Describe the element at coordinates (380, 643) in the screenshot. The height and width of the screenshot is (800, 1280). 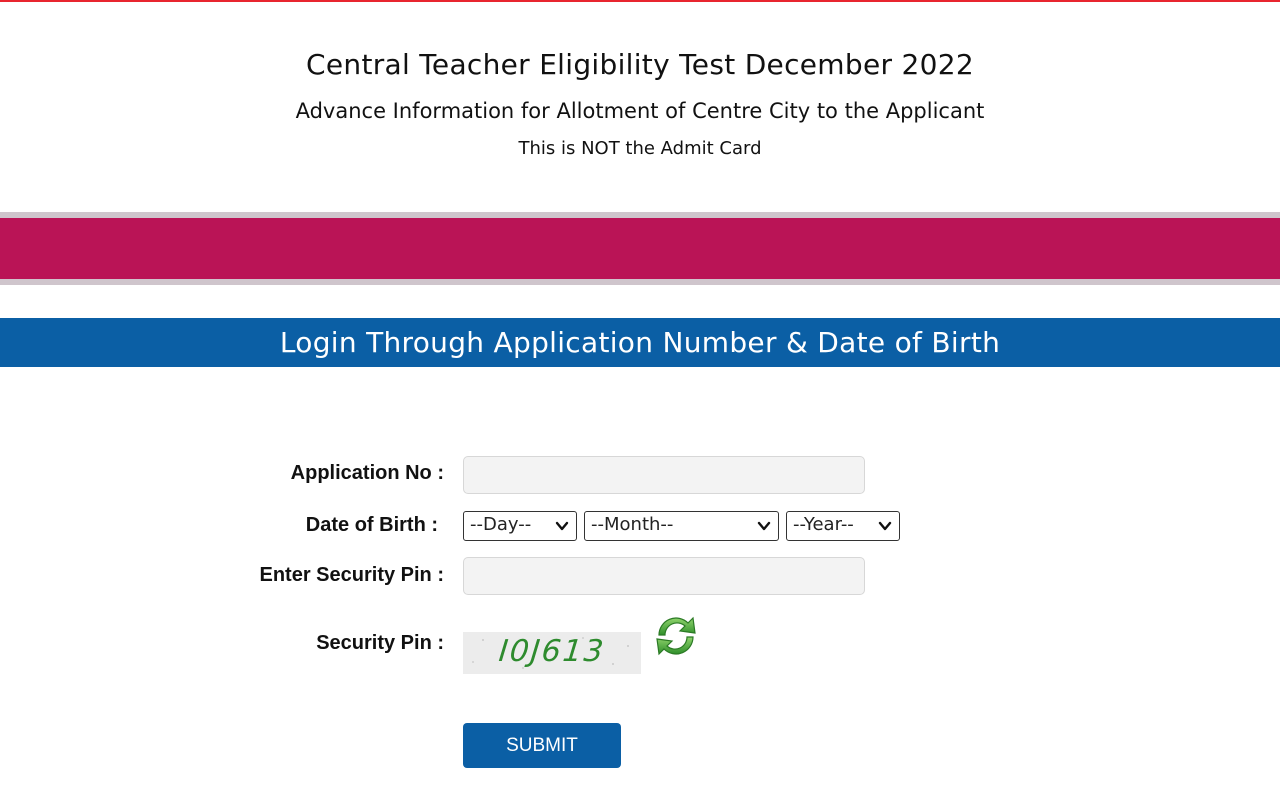
I see `security-pin-label: Security Pin :` at that location.